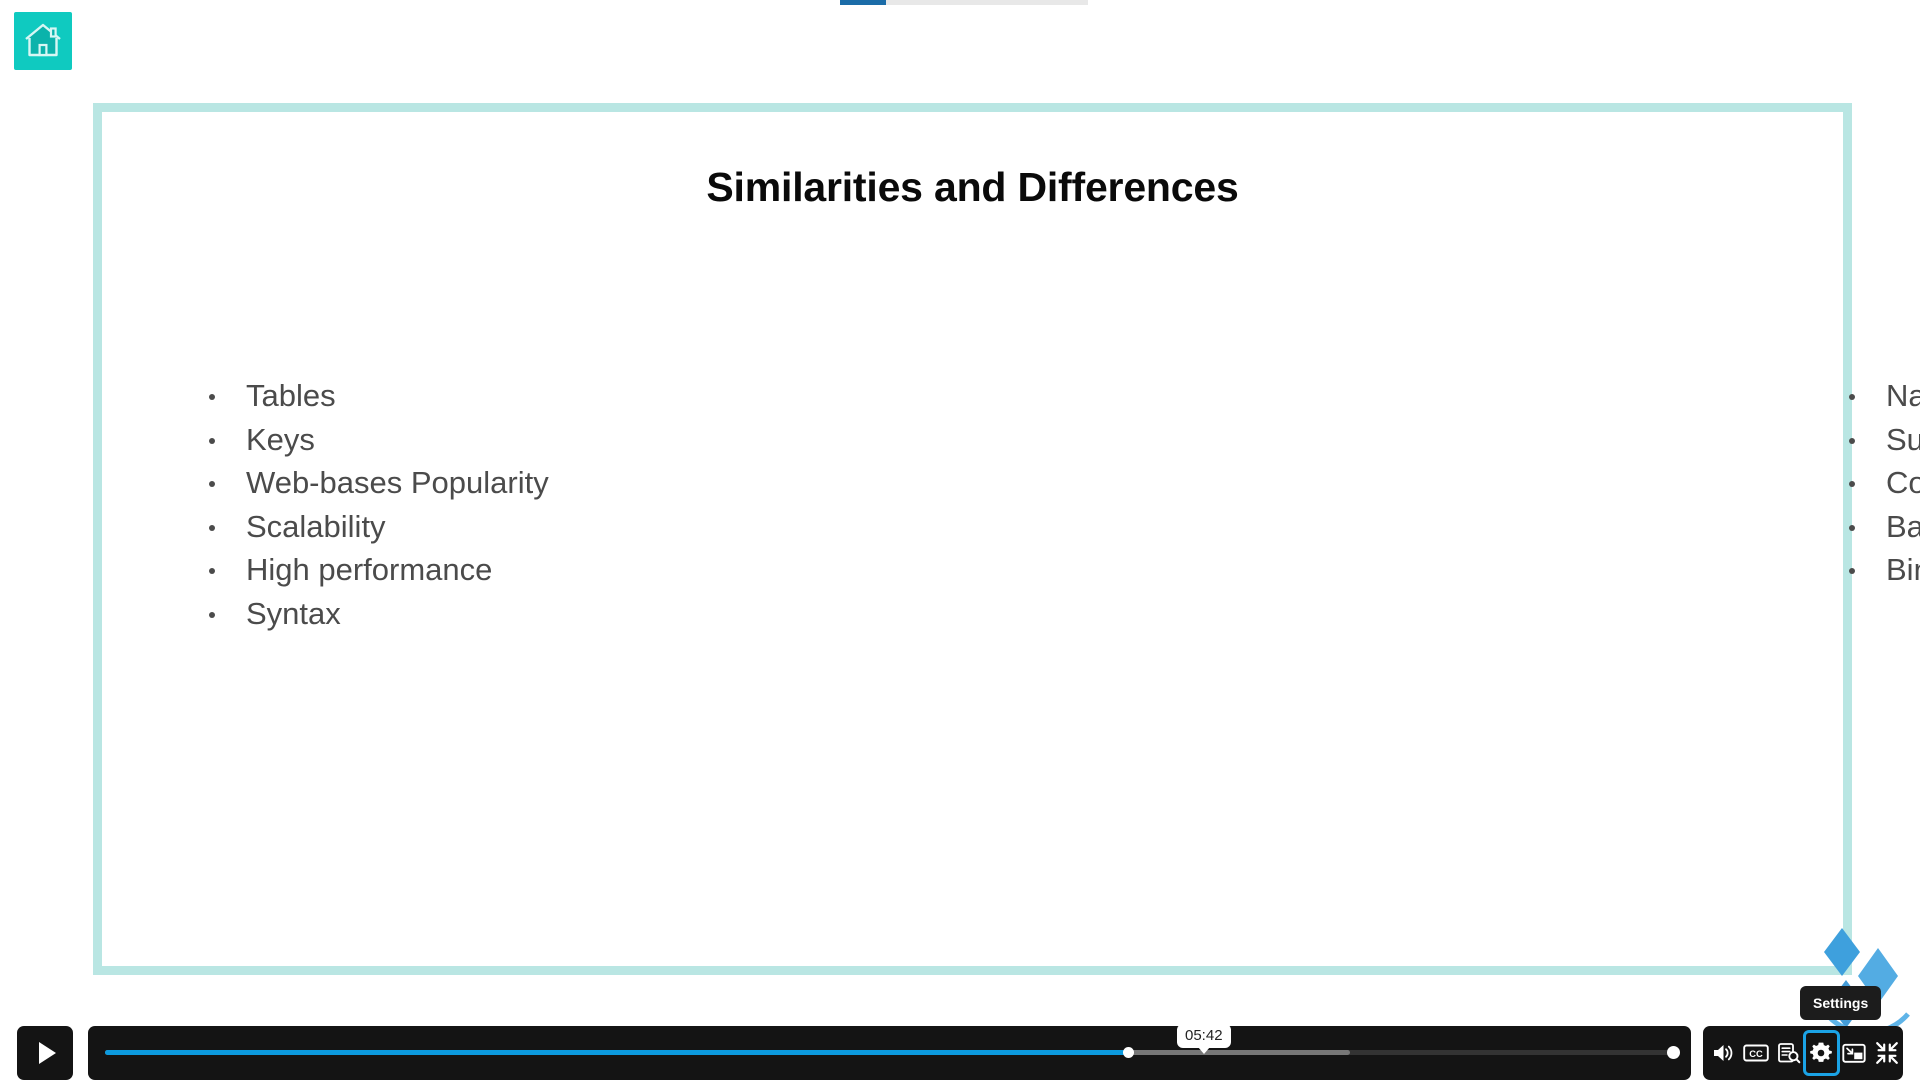  I want to click on volume-button, so click(1723, 1053).